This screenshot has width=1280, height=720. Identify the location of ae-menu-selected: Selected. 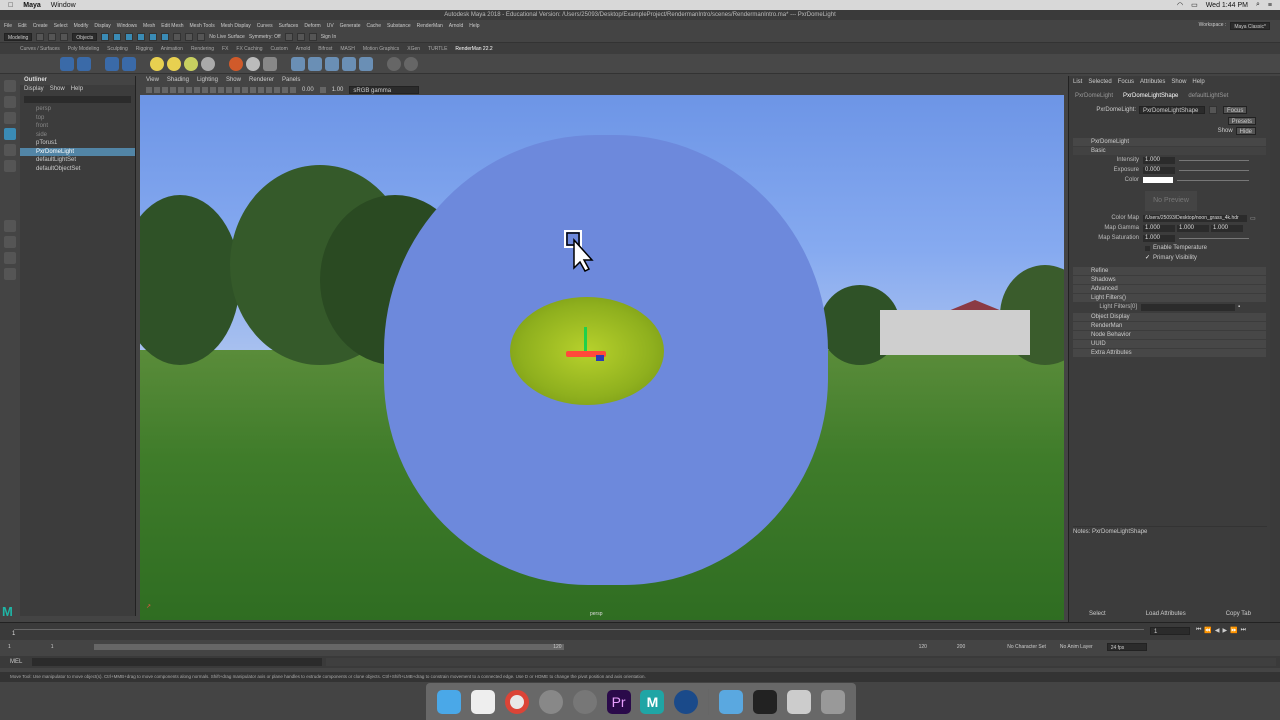
(1099, 82).